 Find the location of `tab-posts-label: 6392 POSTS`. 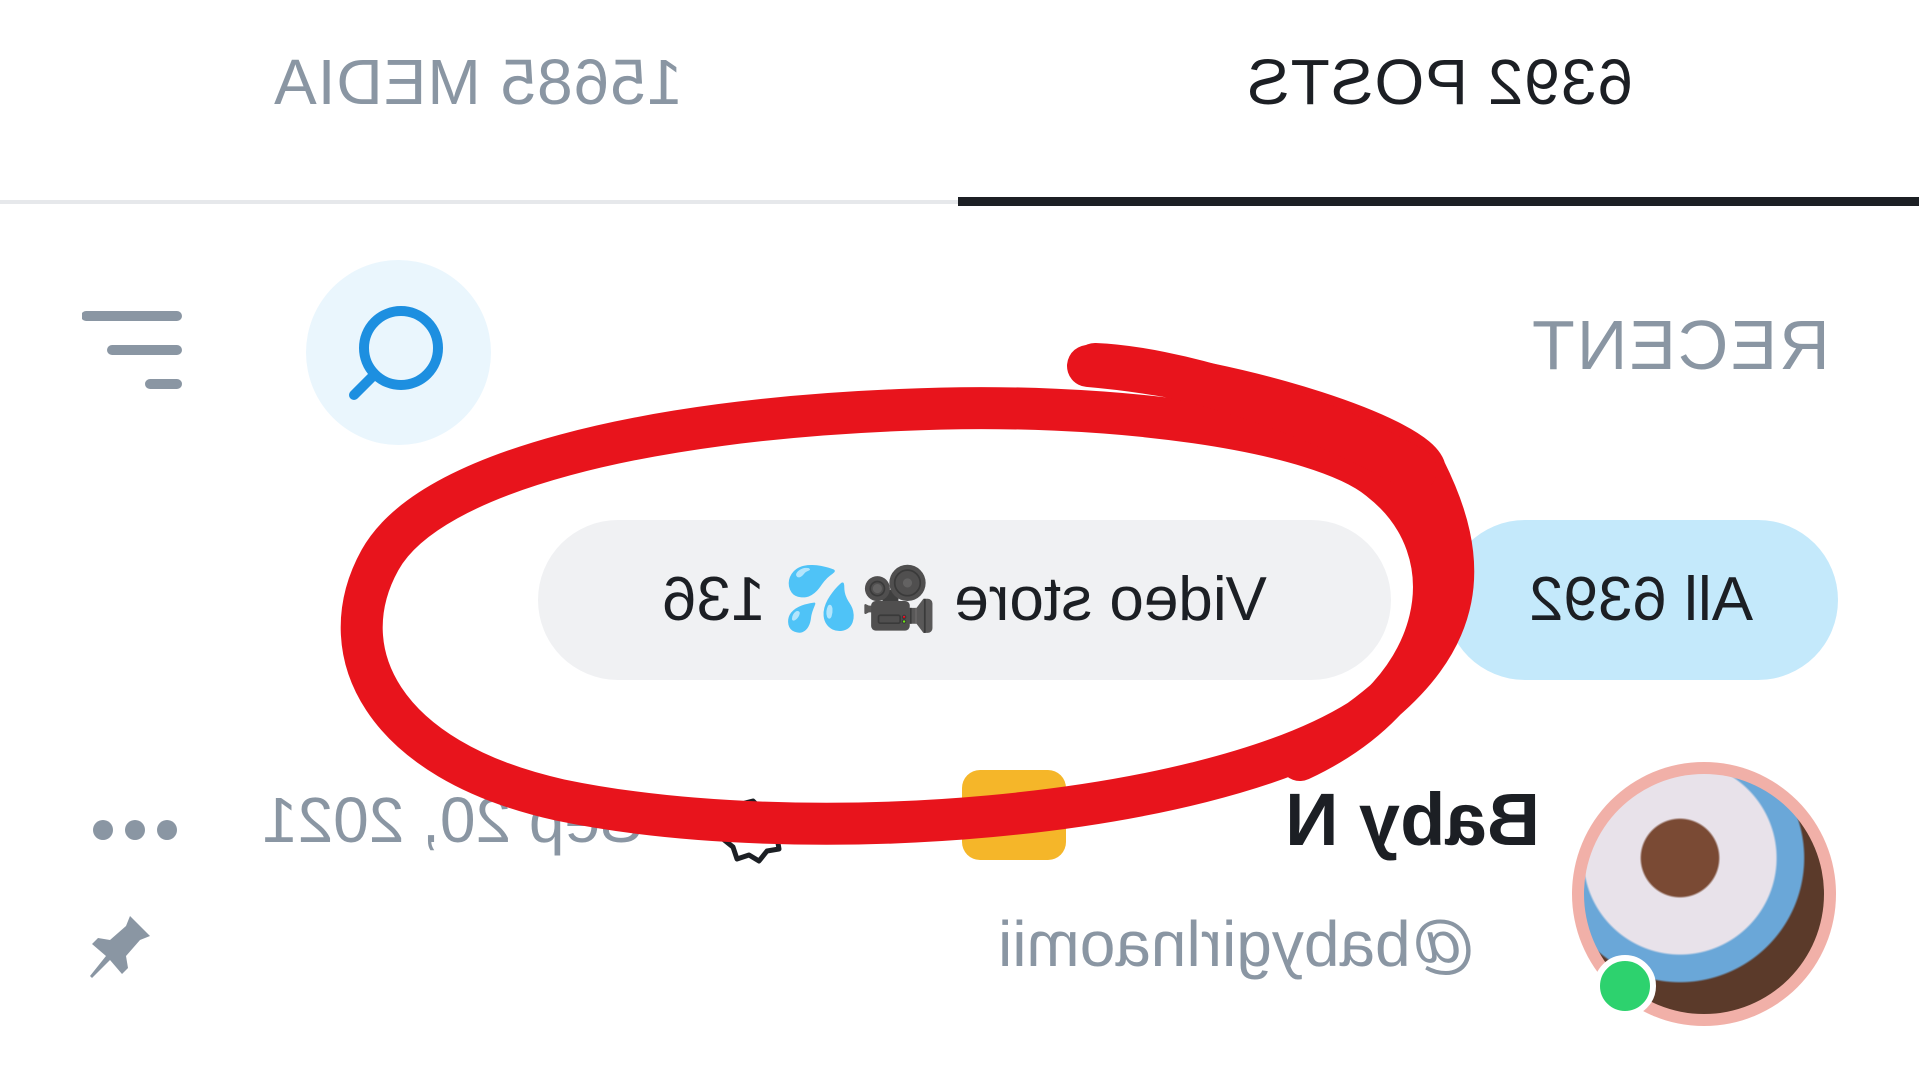

tab-posts-label: 6392 POSTS is located at coordinates (1440, 82).